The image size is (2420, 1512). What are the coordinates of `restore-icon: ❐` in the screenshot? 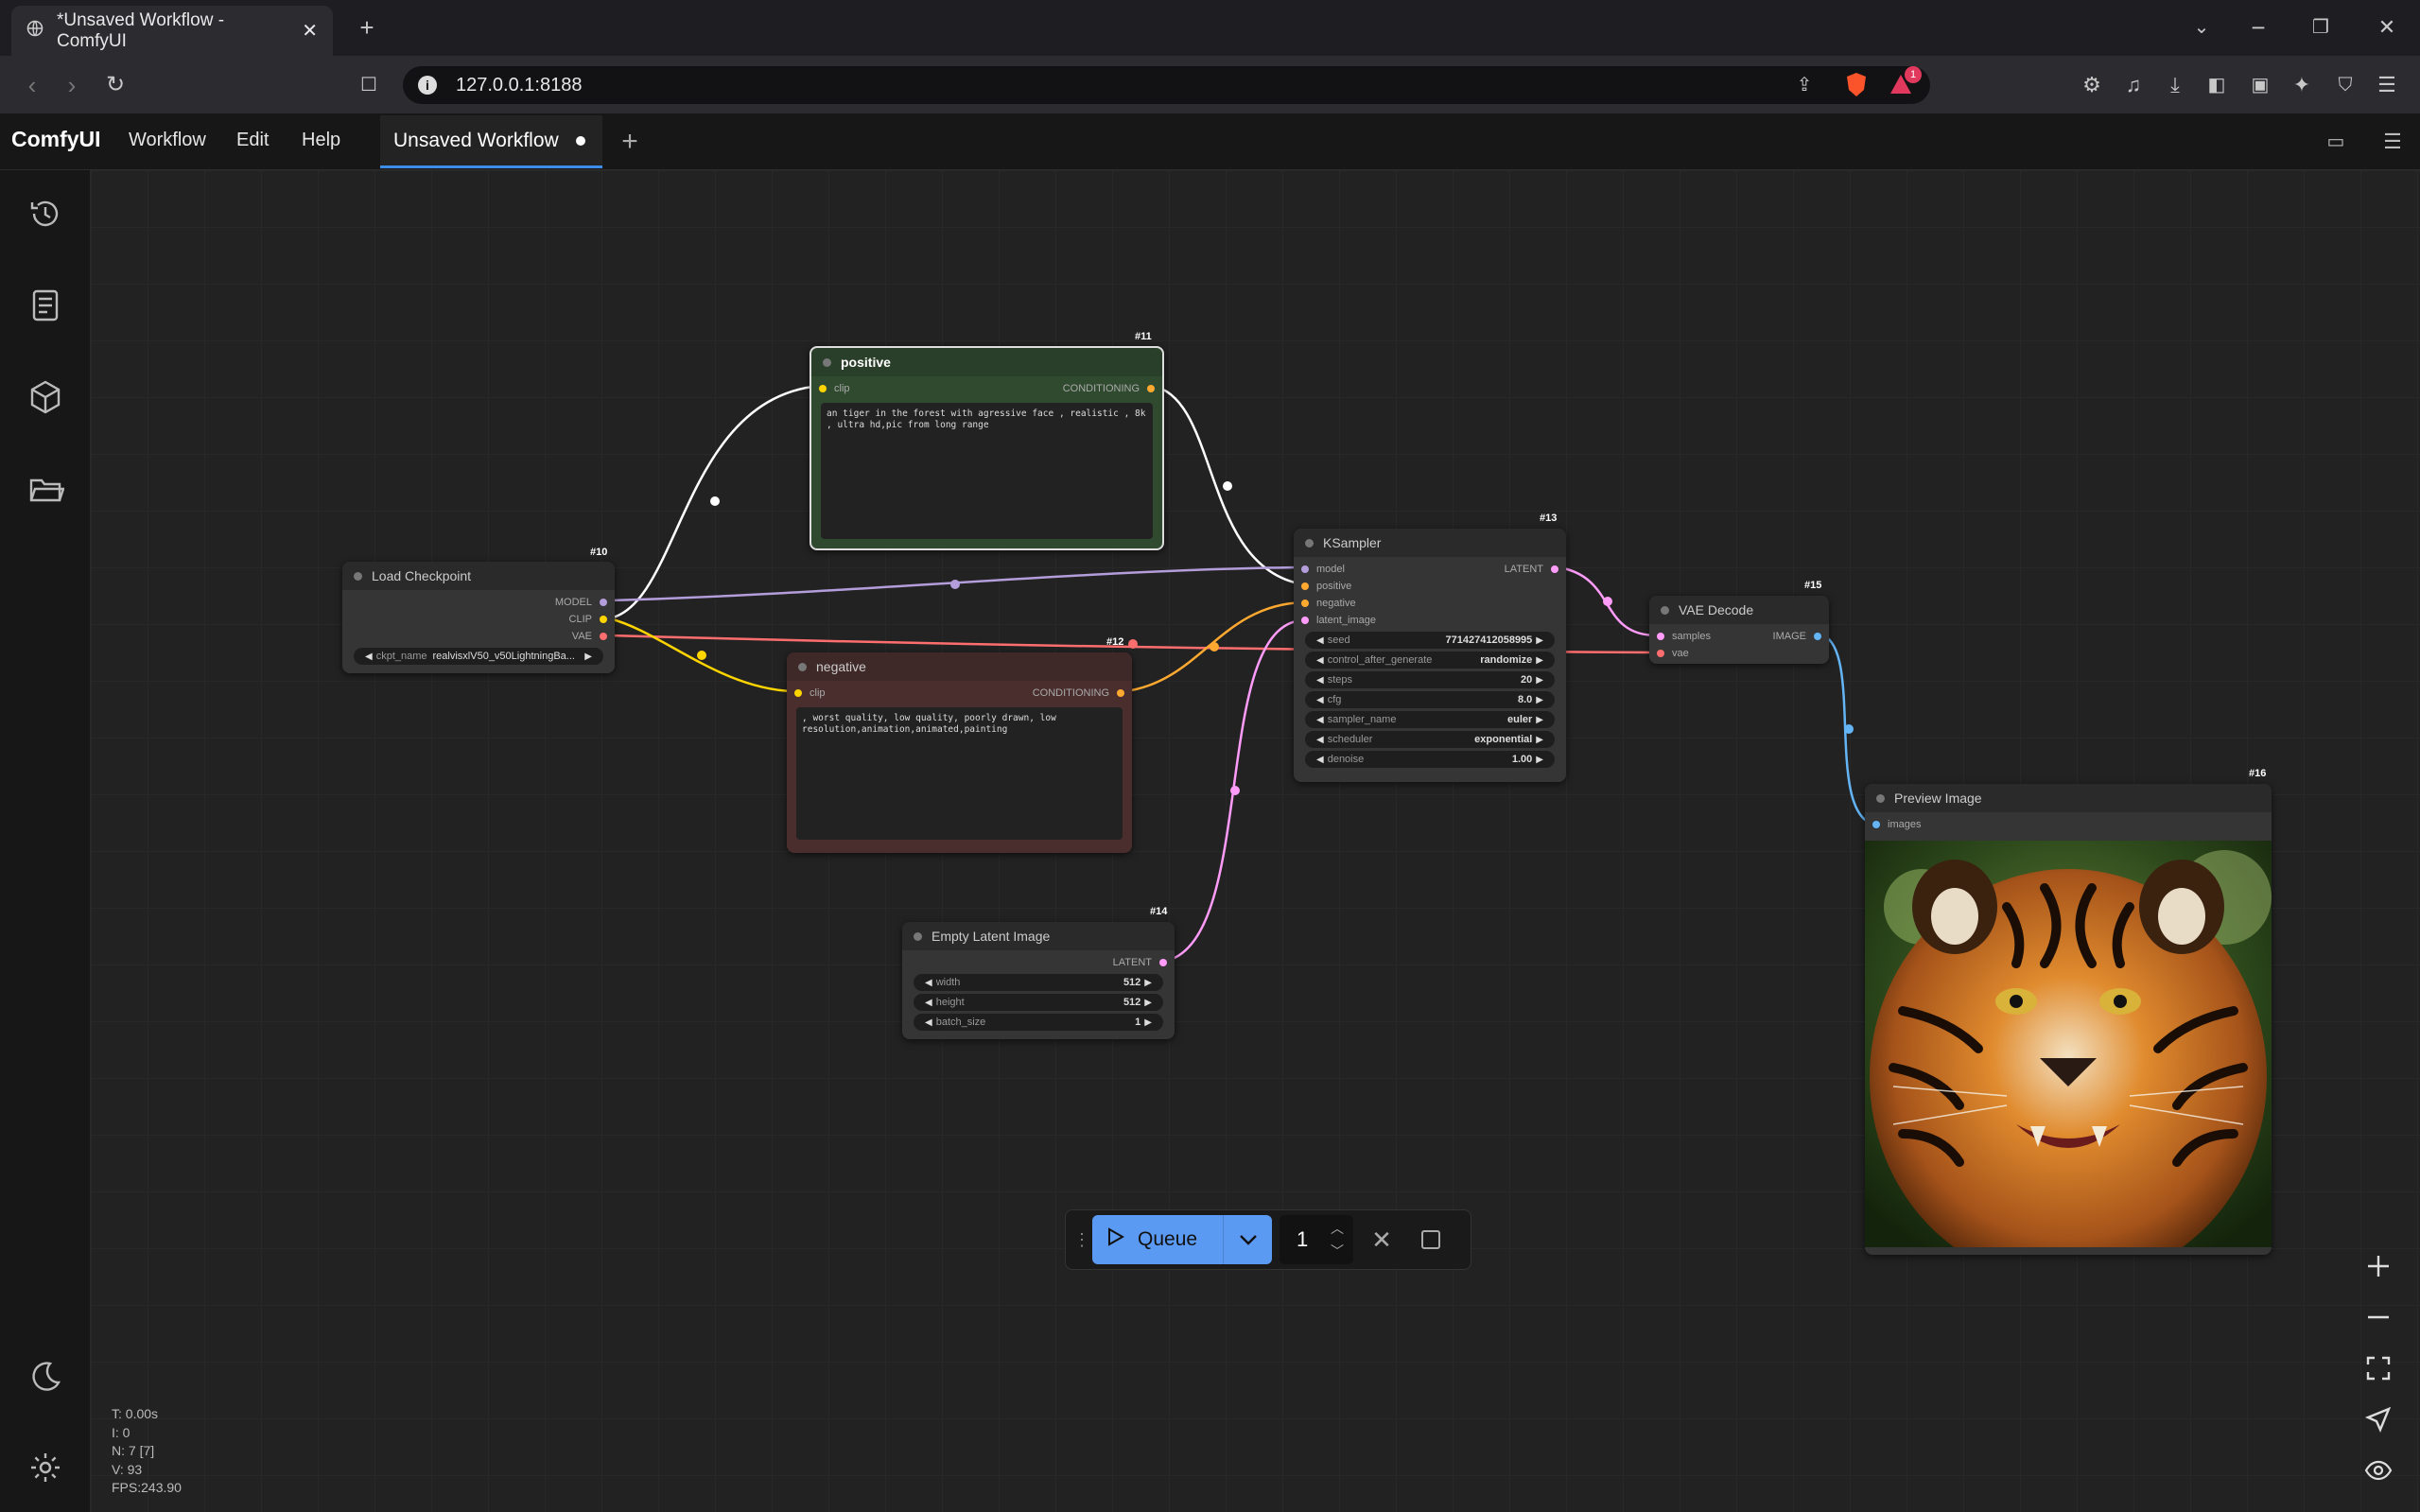 It's located at (2321, 27).